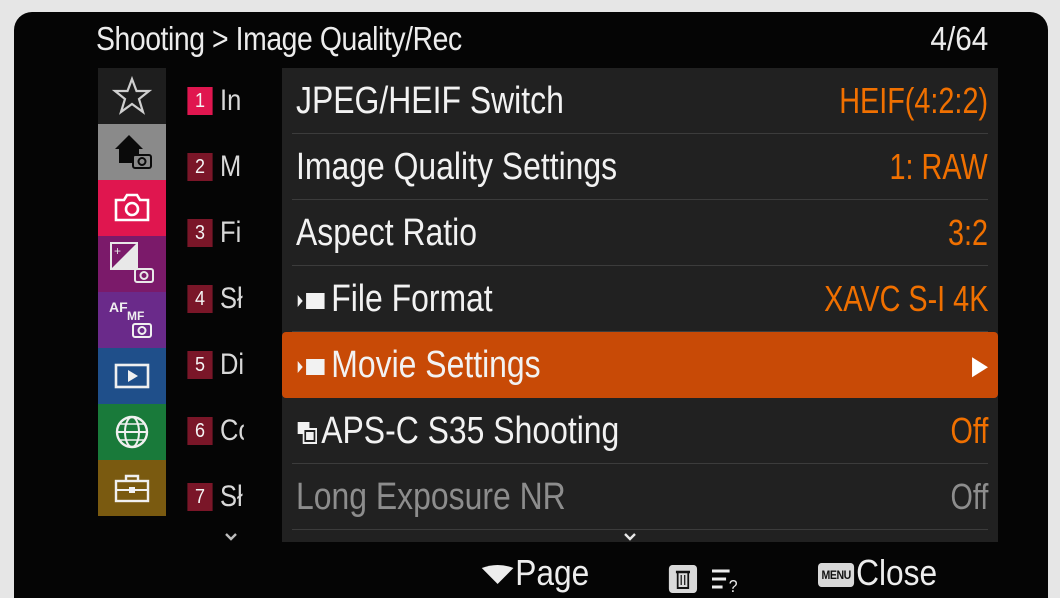 The height and width of the screenshot is (598, 1060). I want to click on menu-item-value: 3:2, so click(967, 232).